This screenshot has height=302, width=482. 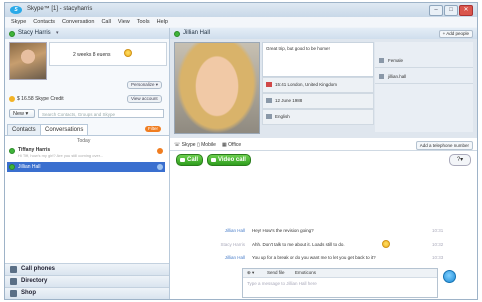 I want to click on contact-tabs: Contacts Conversations Filter, so click(x=87, y=129).